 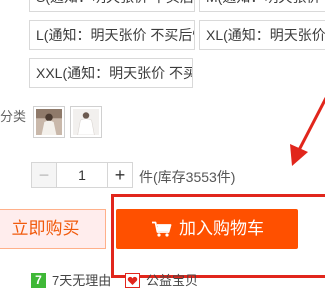 I want to click on quantity-increase-button: +, so click(x=120, y=175).